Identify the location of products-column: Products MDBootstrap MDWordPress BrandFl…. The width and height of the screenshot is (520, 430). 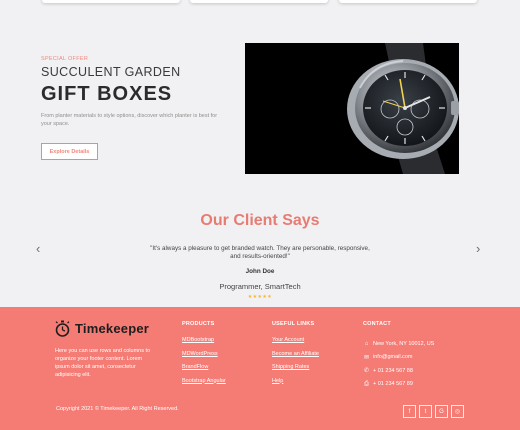
(204, 356).